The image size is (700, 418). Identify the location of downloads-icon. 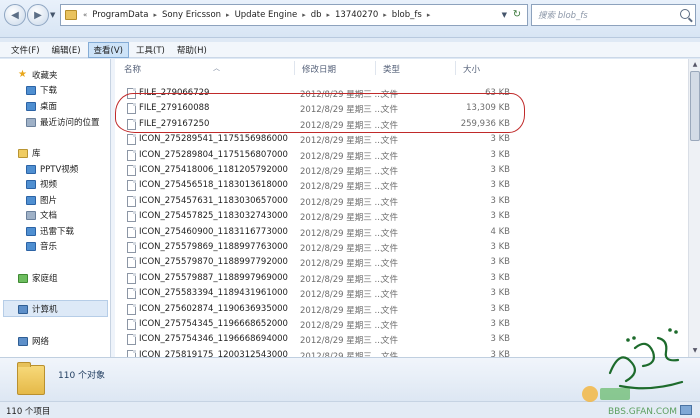
(31, 90).